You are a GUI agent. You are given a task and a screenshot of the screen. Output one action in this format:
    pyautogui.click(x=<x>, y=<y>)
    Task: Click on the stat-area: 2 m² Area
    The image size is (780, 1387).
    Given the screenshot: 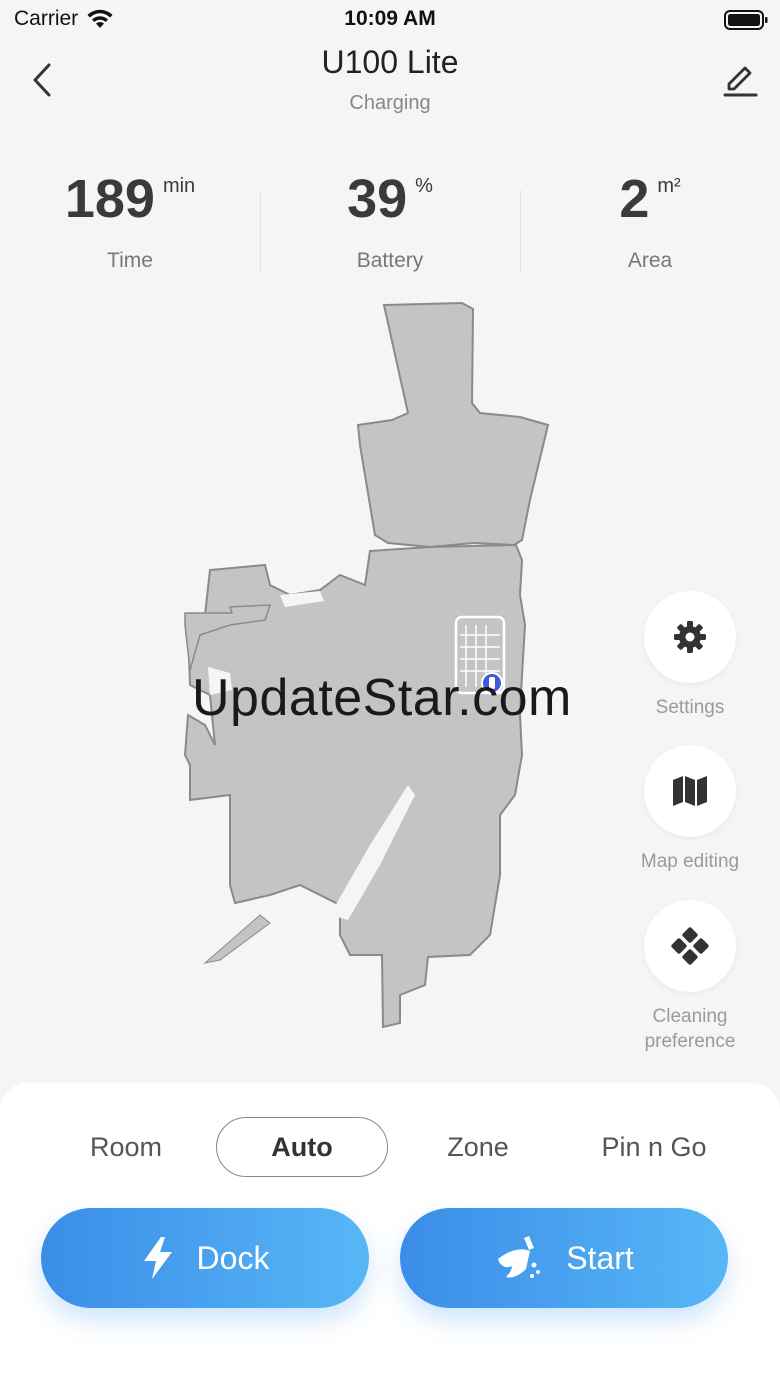 What is the action you would take?
    pyautogui.click(x=650, y=225)
    